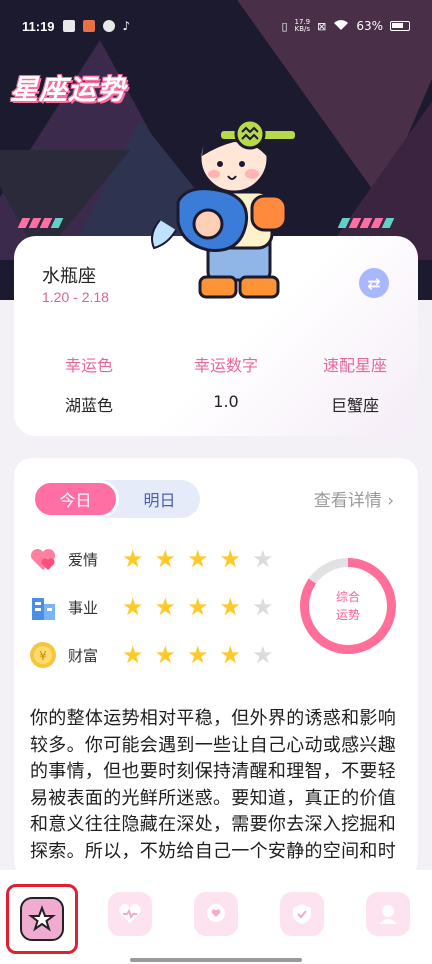 Image resolution: width=432 pixels, height=964 pixels. What do you see at coordinates (83, 559) in the screenshot?
I see `rating-label: 爱情` at bounding box center [83, 559].